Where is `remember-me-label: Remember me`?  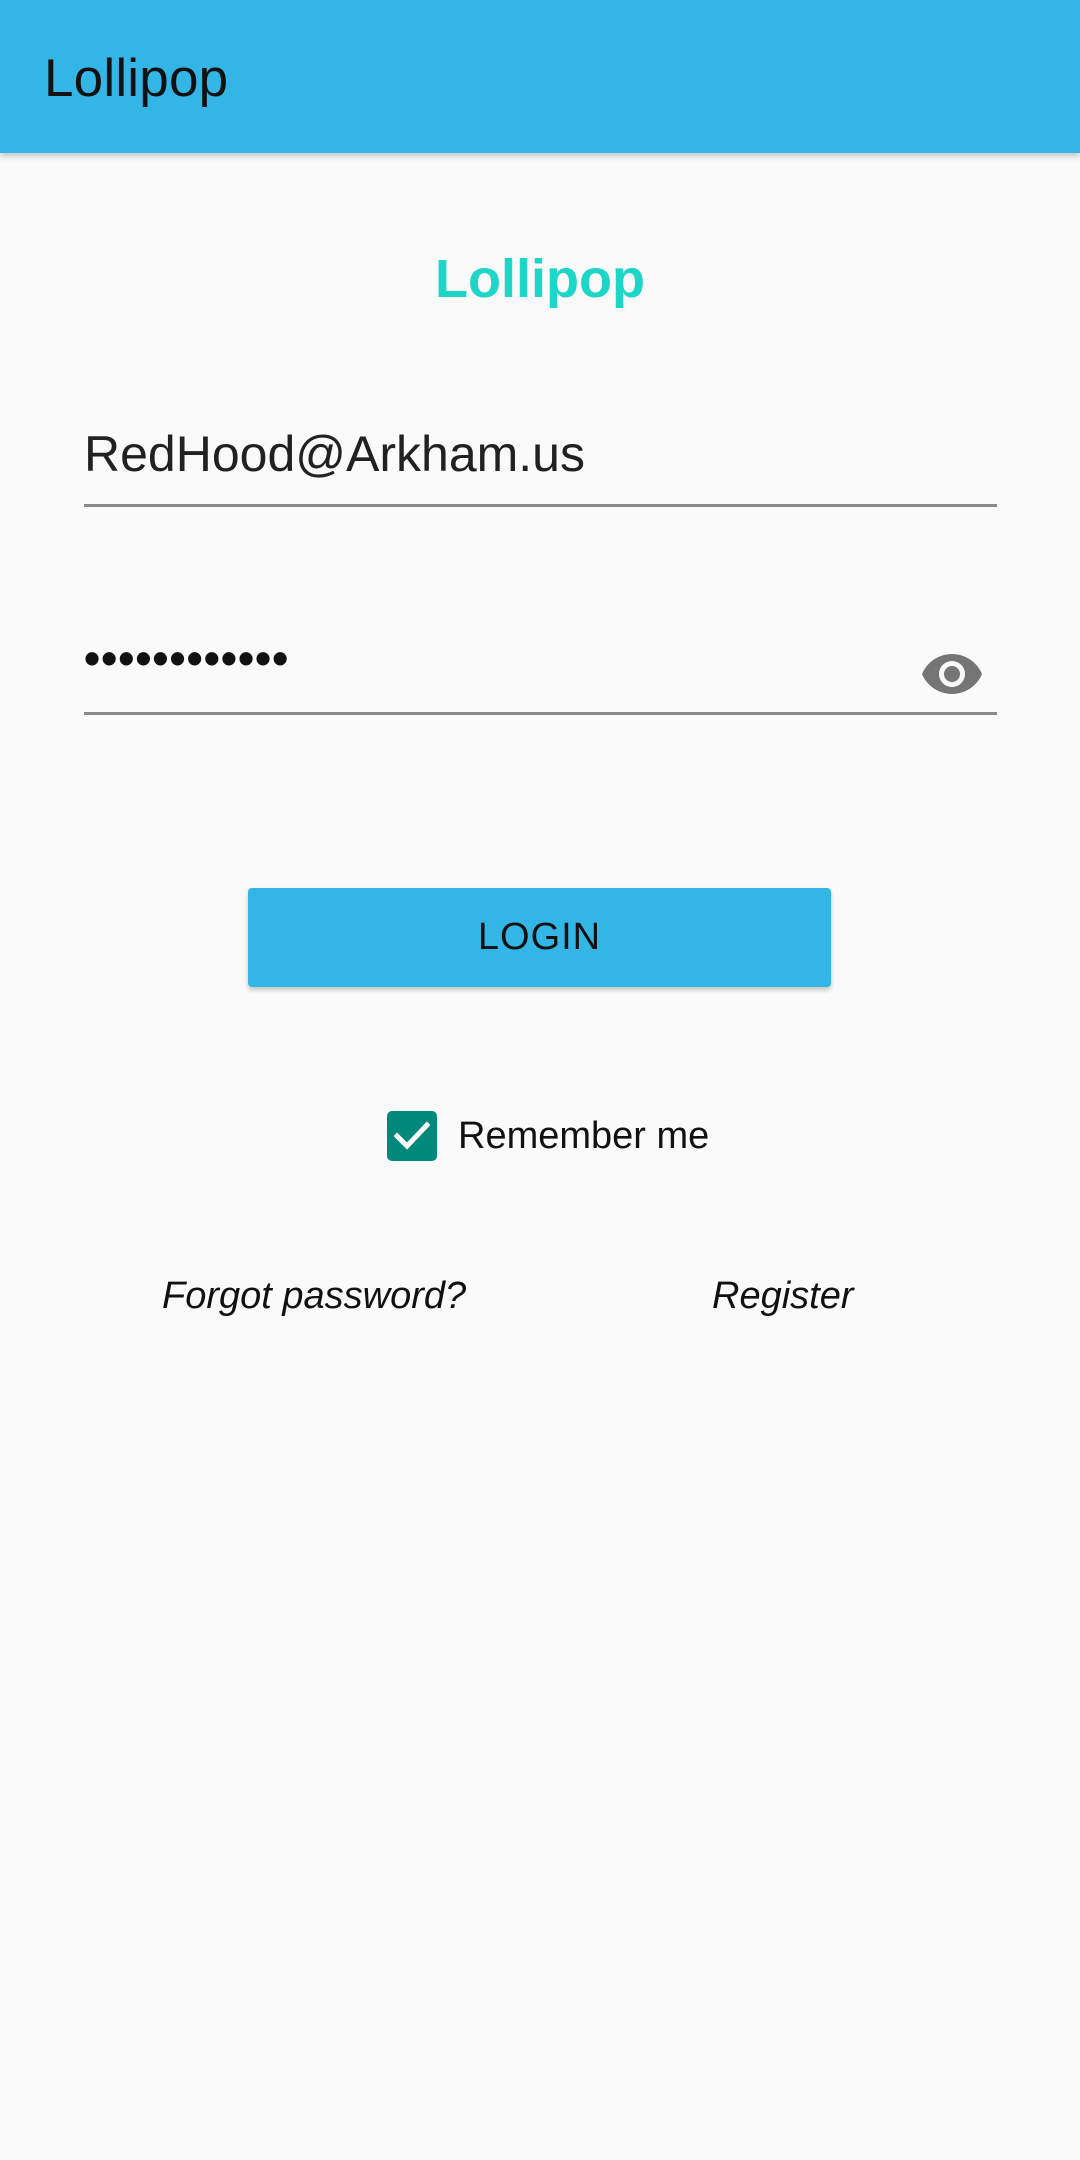
remember-me-label: Remember me is located at coordinates (583, 1136).